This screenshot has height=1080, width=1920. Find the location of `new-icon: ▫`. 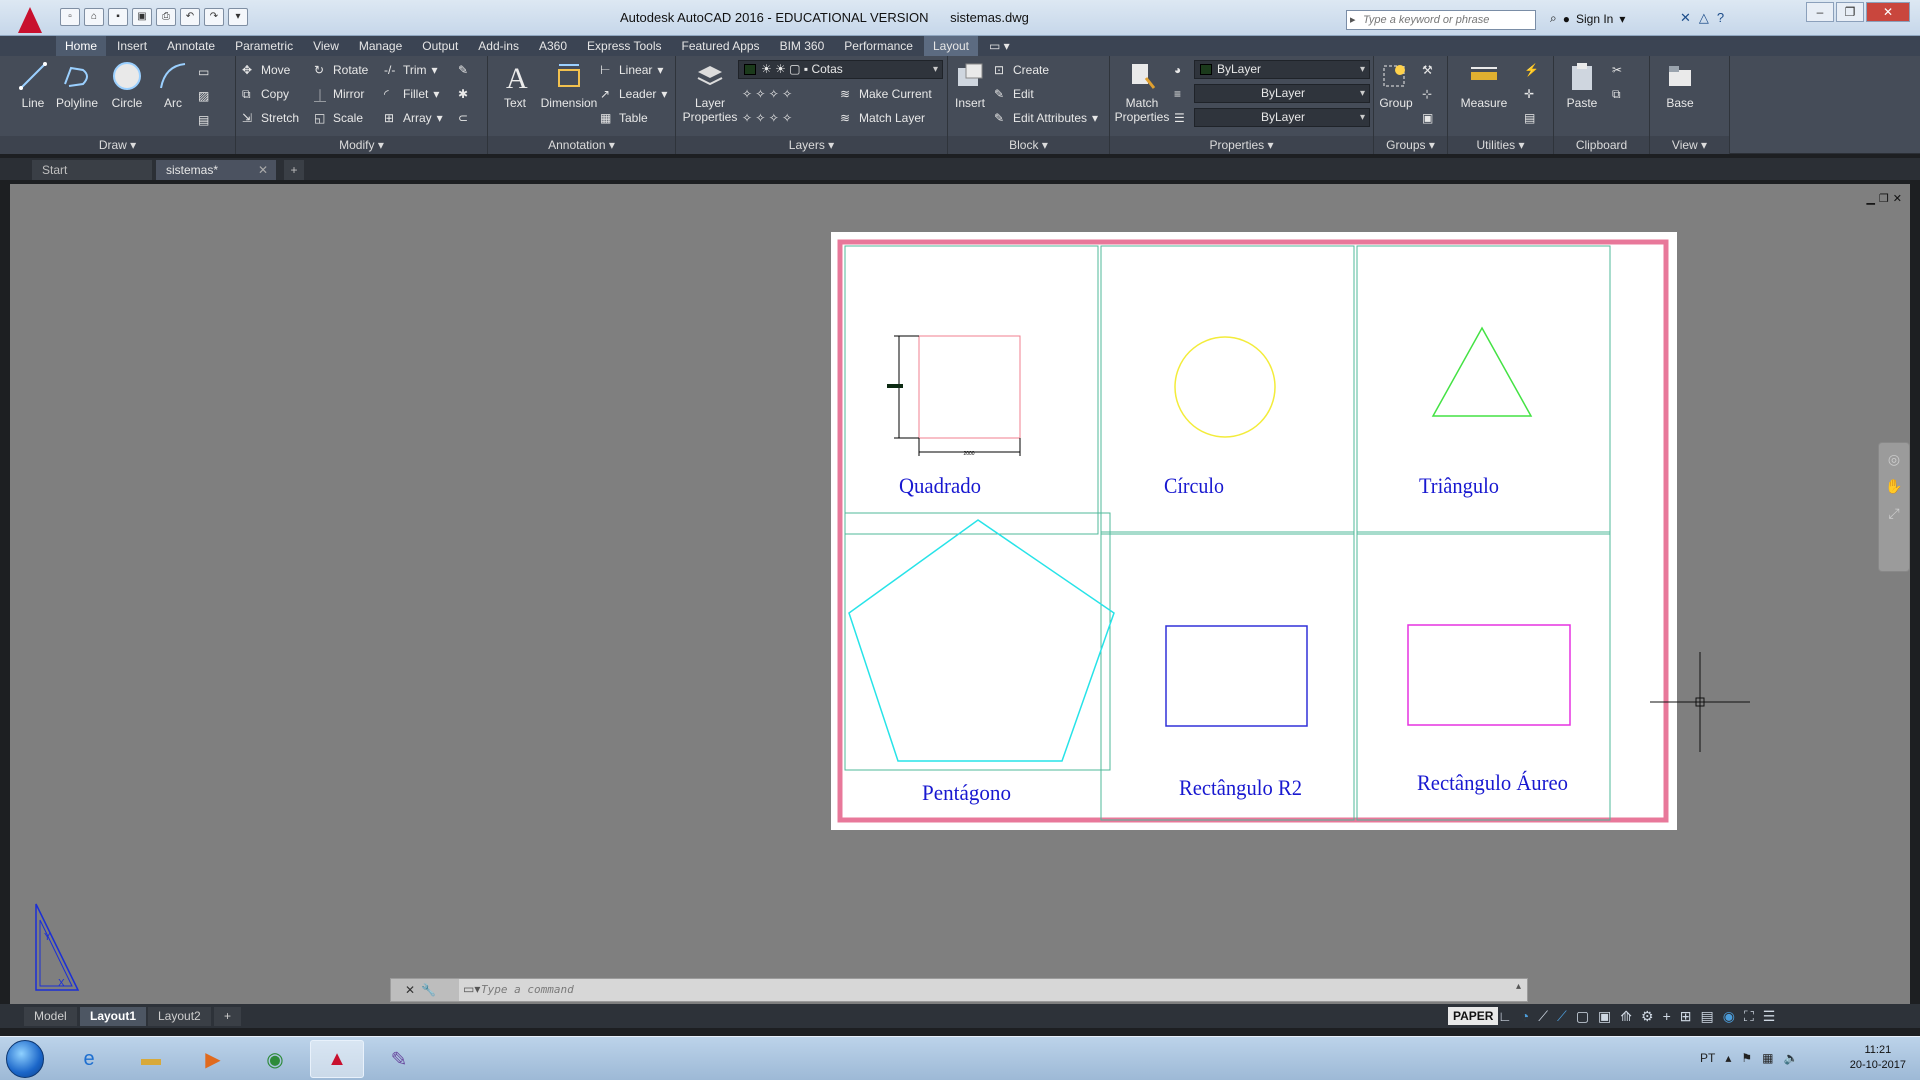

new-icon: ▫ is located at coordinates (70, 17).